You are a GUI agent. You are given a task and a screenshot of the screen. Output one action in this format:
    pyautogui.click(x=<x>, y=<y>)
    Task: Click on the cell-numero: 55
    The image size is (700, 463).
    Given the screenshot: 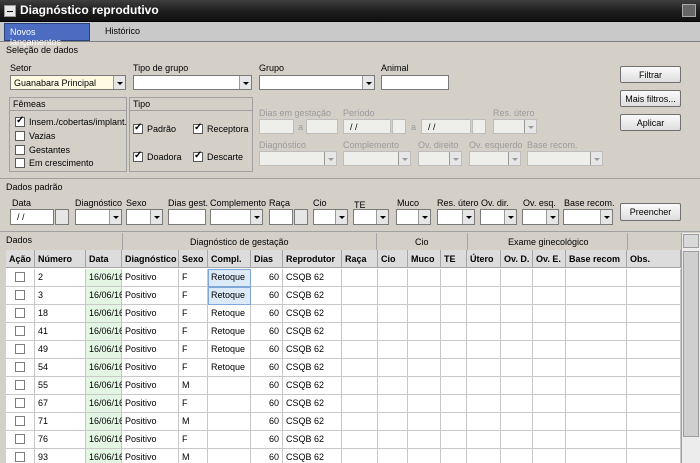 What is the action you would take?
    pyautogui.click(x=60, y=386)
    